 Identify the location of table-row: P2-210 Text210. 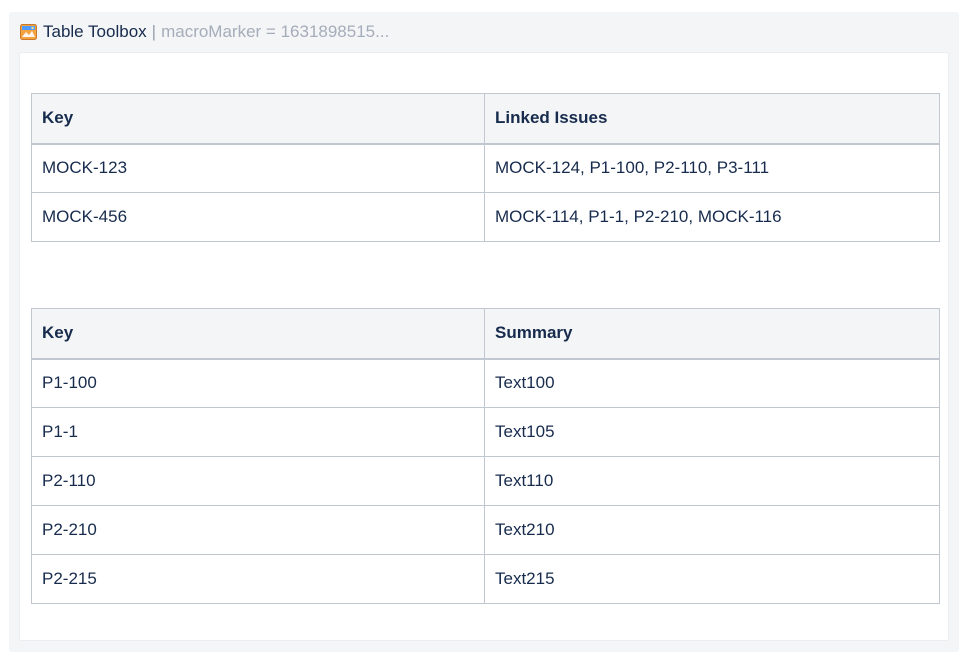
(485, 530).